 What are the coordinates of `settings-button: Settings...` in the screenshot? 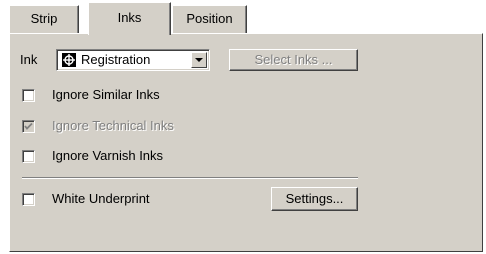 It's located at (314, 199).